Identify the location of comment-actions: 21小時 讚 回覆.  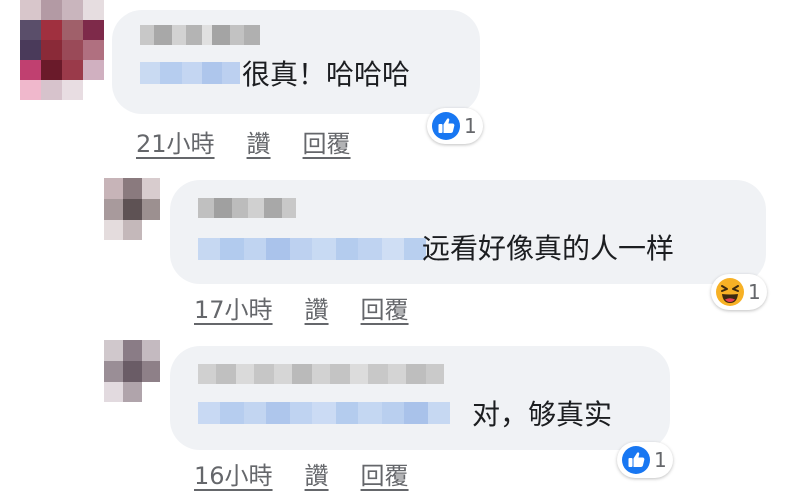
(243, 141).